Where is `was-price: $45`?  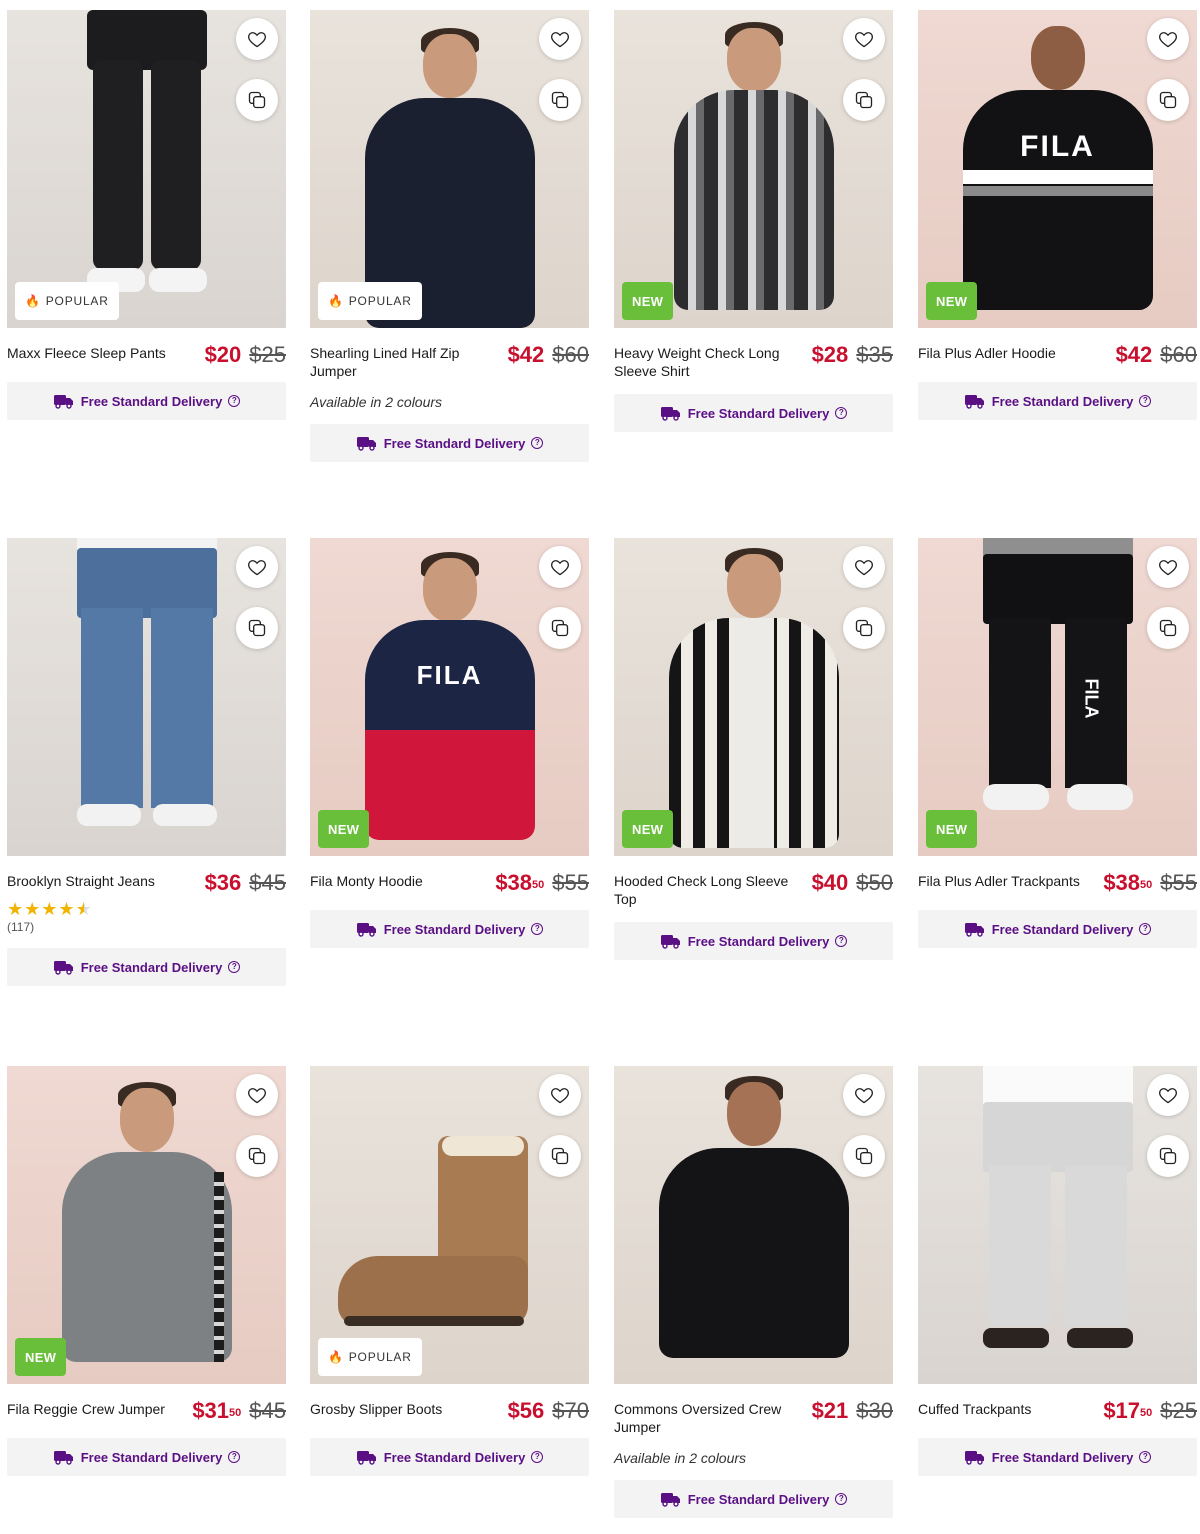 was-price: $45 is located at coordinates (267, 1410).